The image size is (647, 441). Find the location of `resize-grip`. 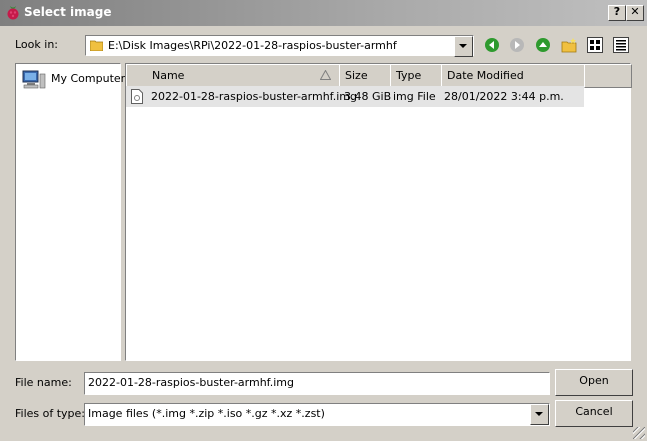

resize-grip is located at coordinates (639, 433).